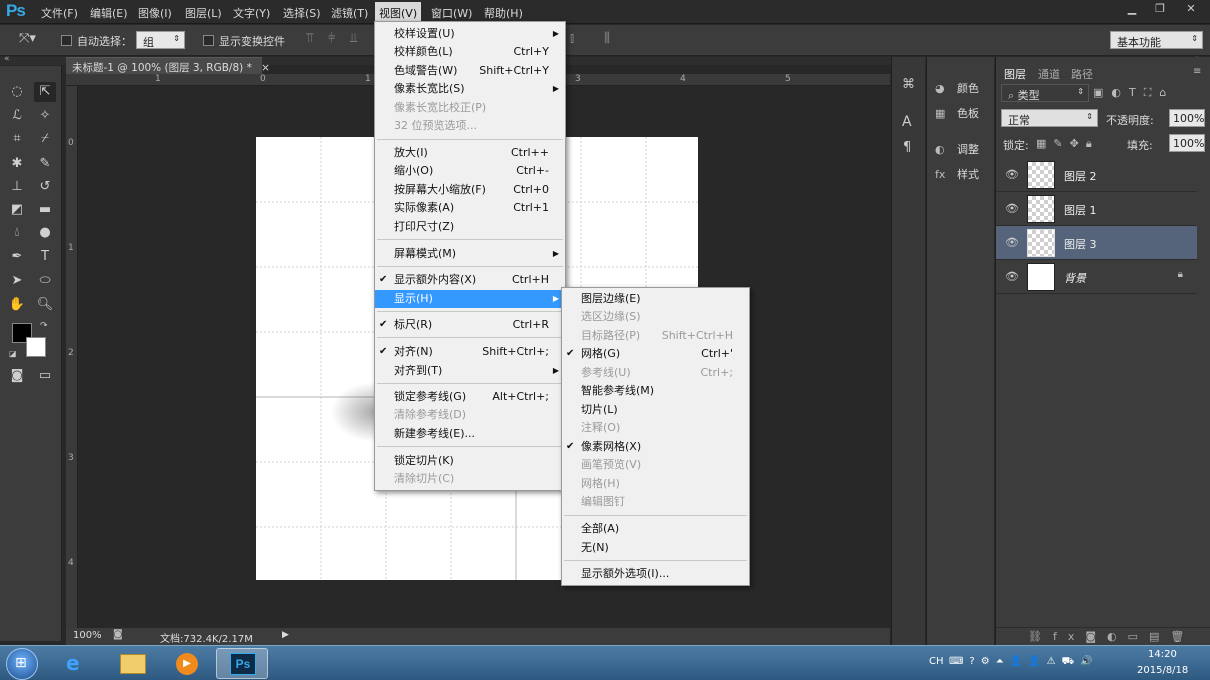 The image size is (1210, 680). What do you see at coordinates (17, 92) in the screenshot?
I see `marquee-tool-icon: ◌` at bounding box center [17, 92].